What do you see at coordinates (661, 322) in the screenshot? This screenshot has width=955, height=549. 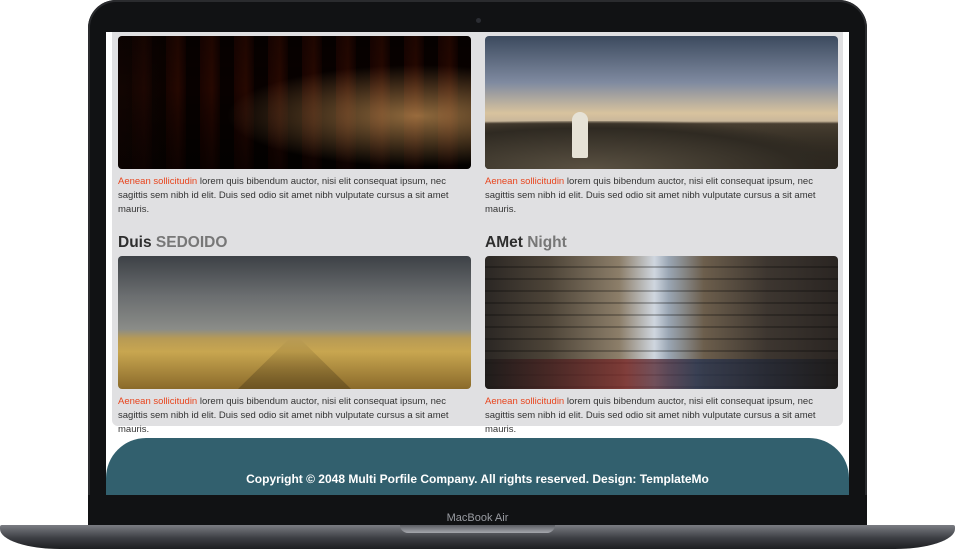 I see `city-street-image` at bounding box center [661, 322].